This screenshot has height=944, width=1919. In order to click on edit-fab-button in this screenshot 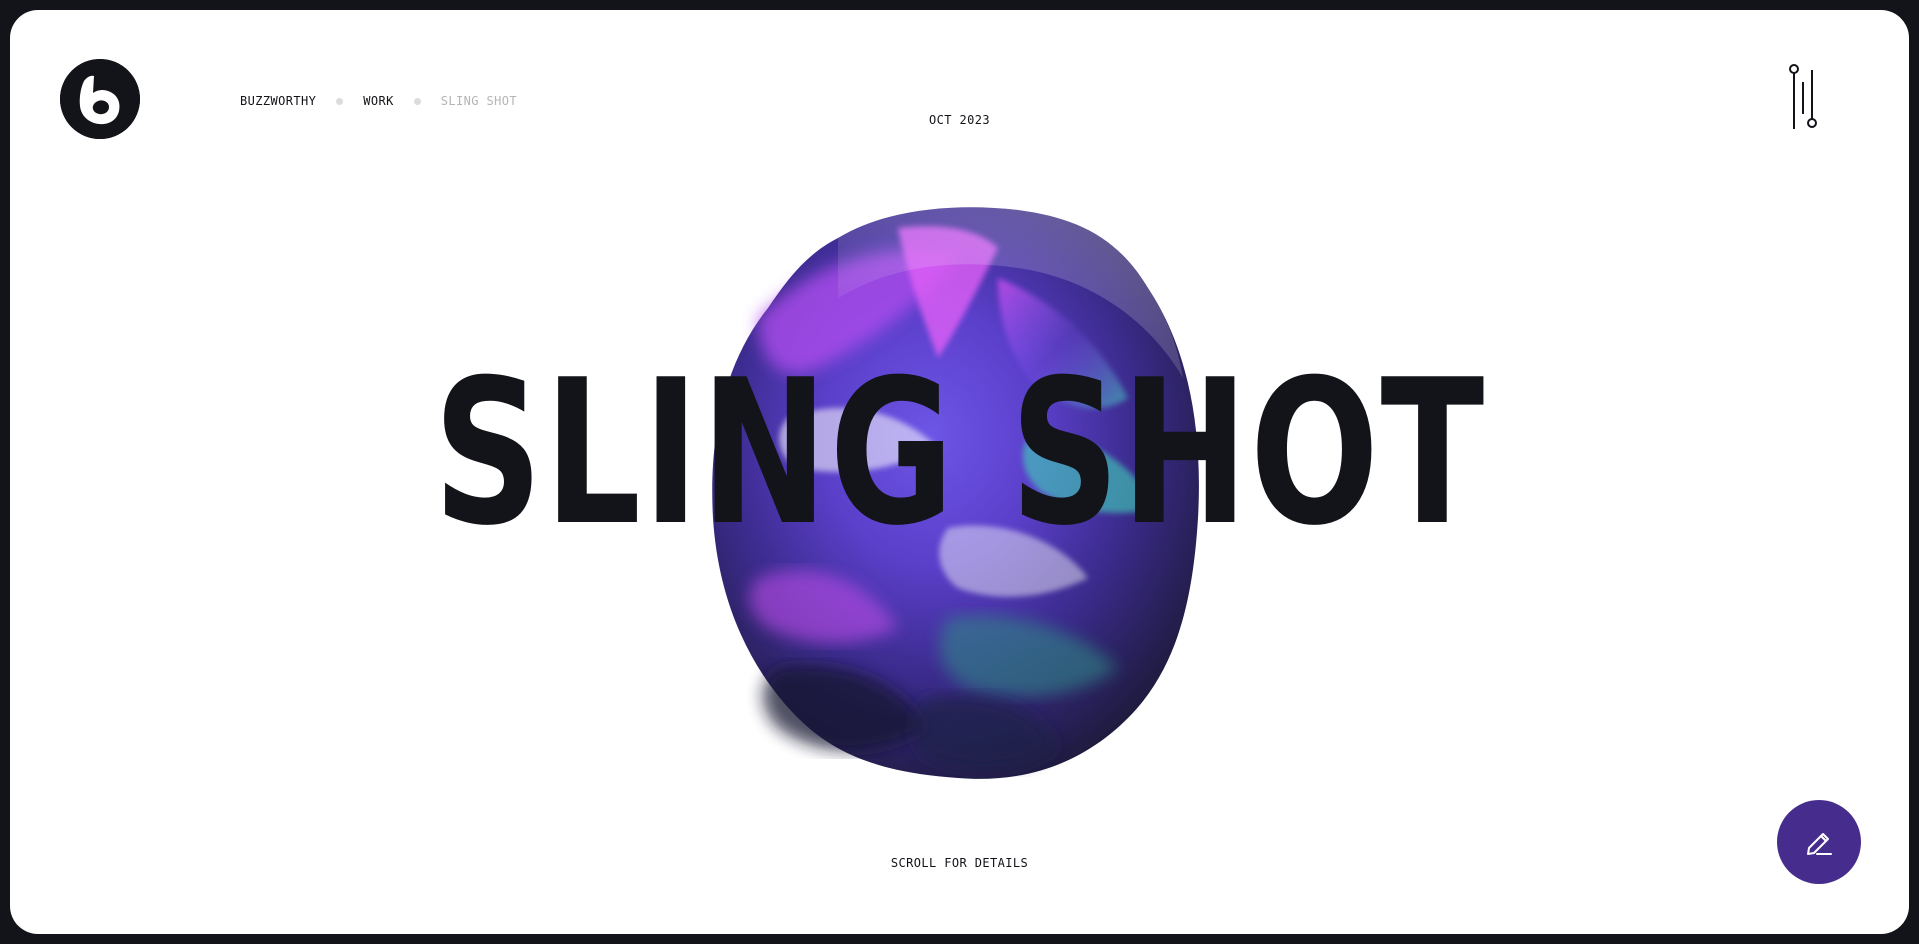, I will do `click(1819, 842)`.